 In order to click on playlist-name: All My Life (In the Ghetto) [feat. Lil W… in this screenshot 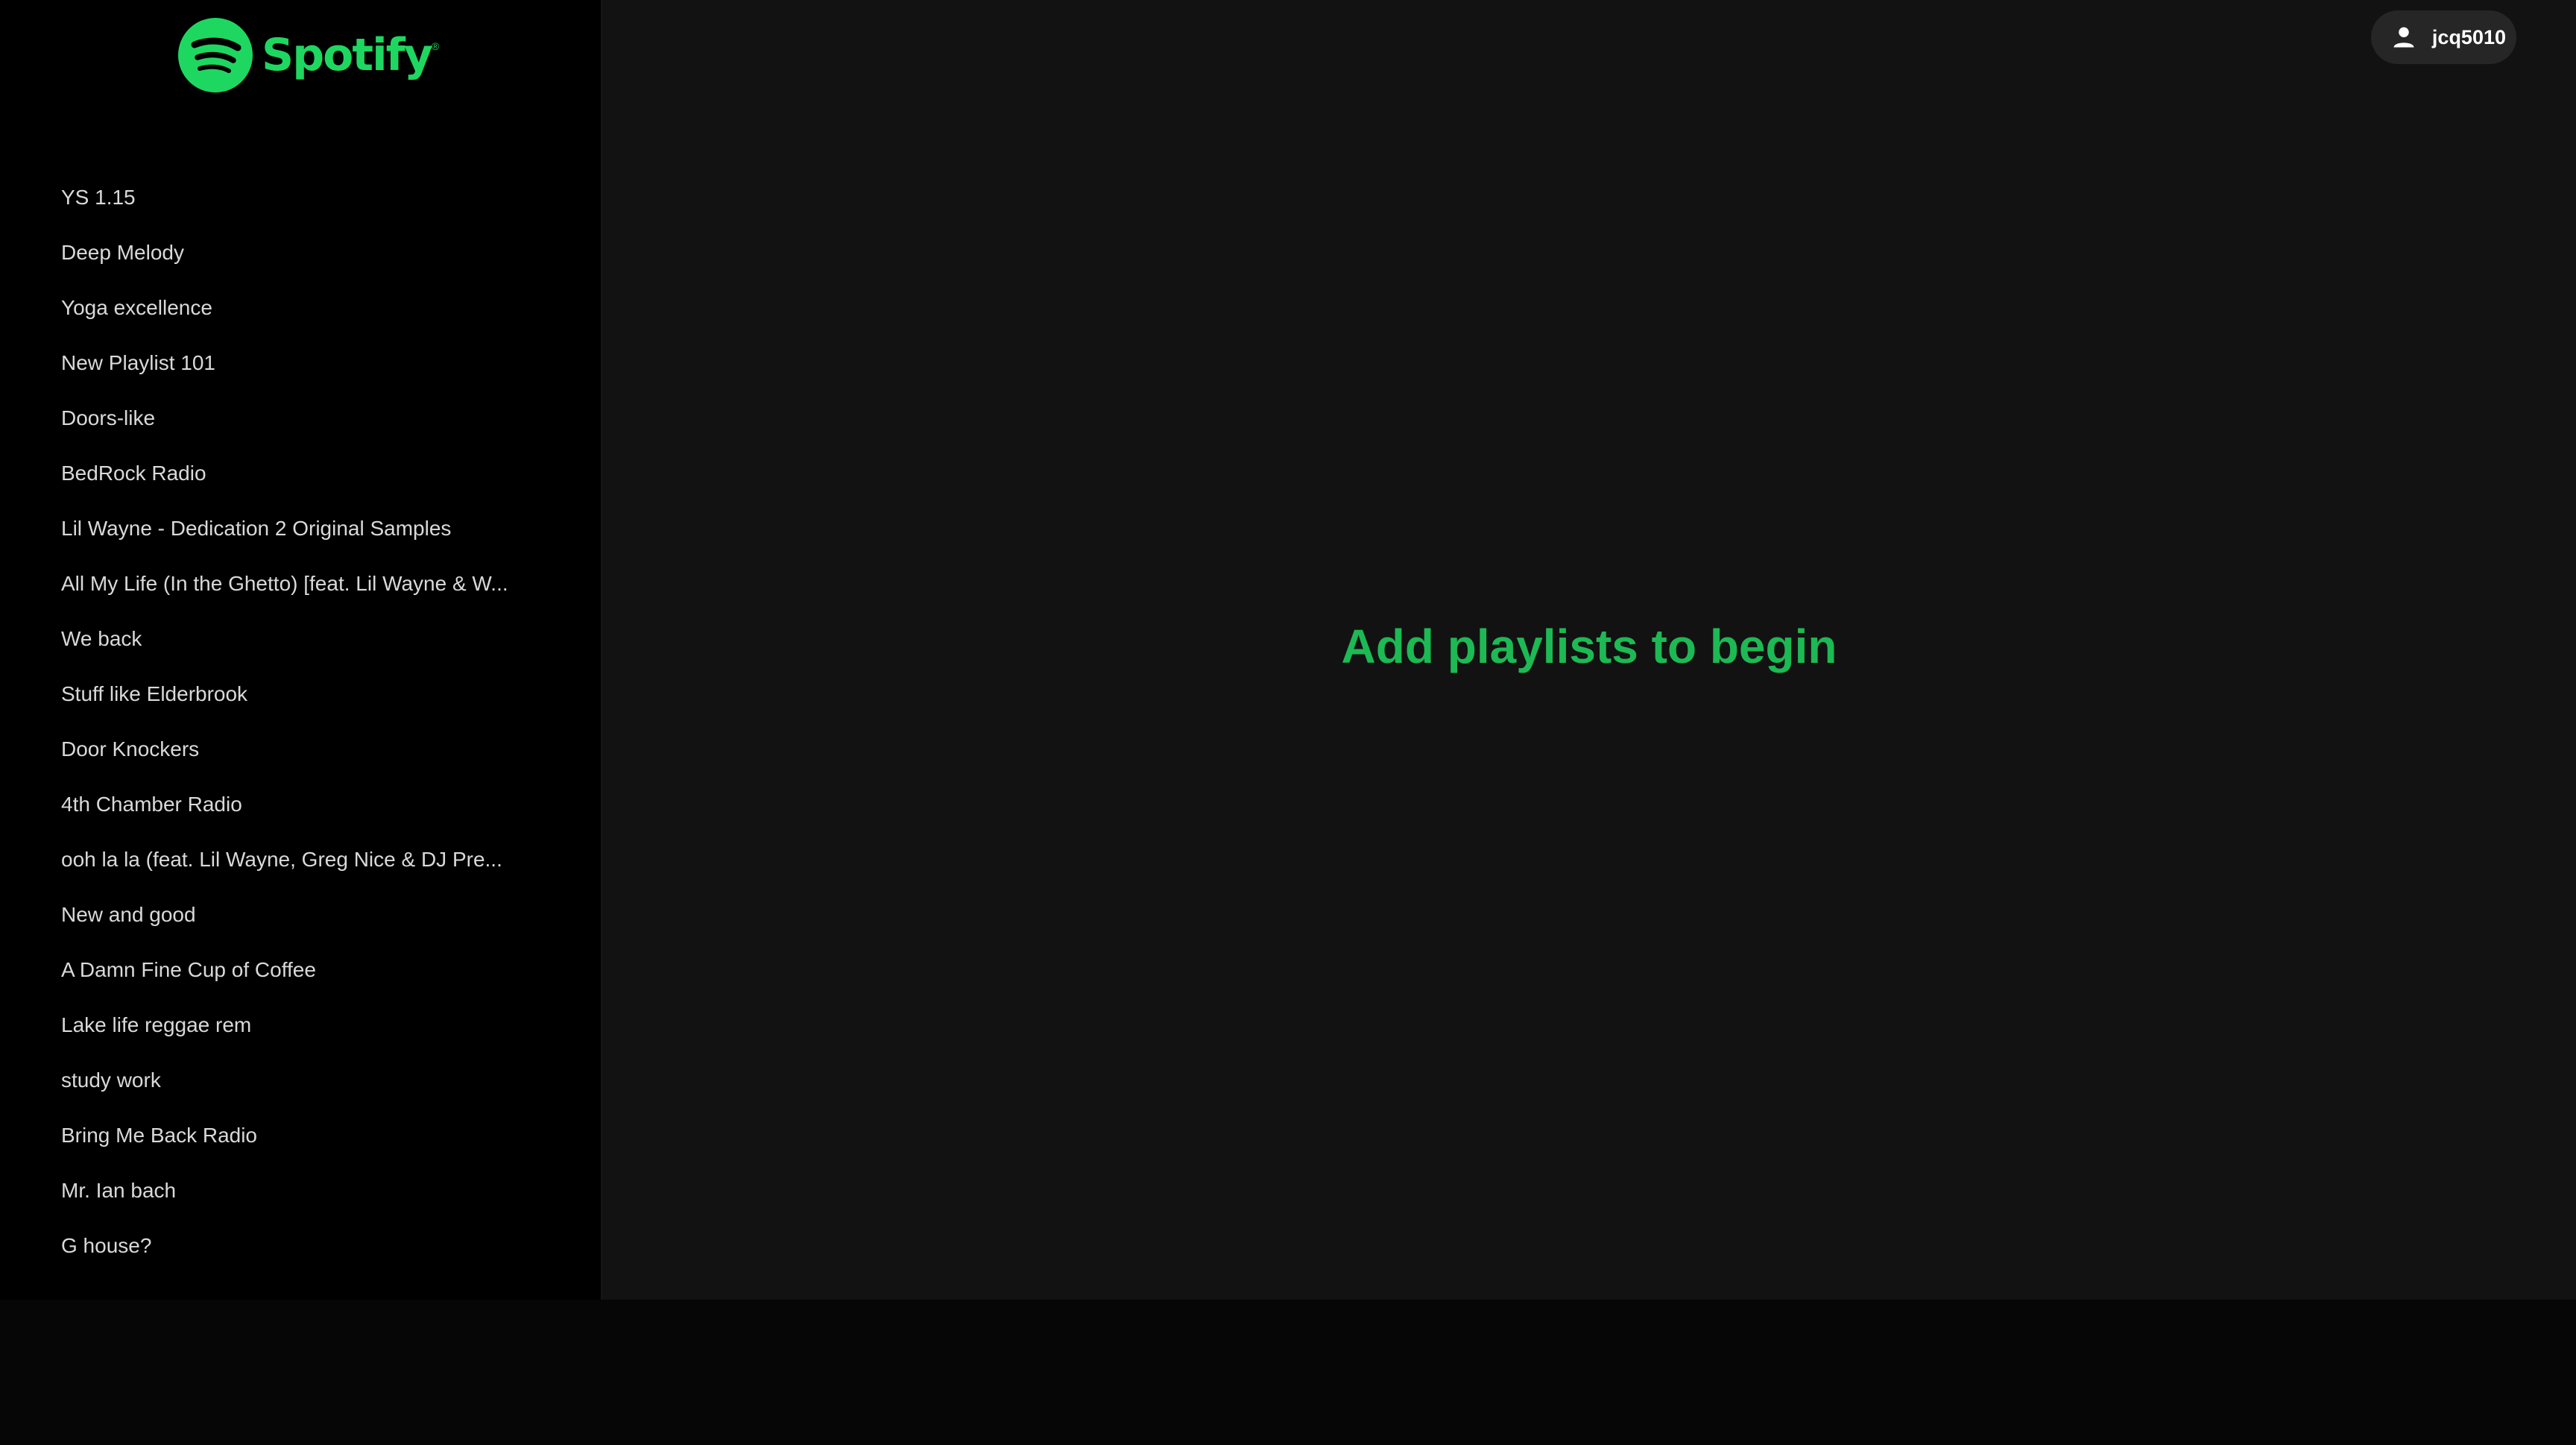, I will do `click(284, 583)`.